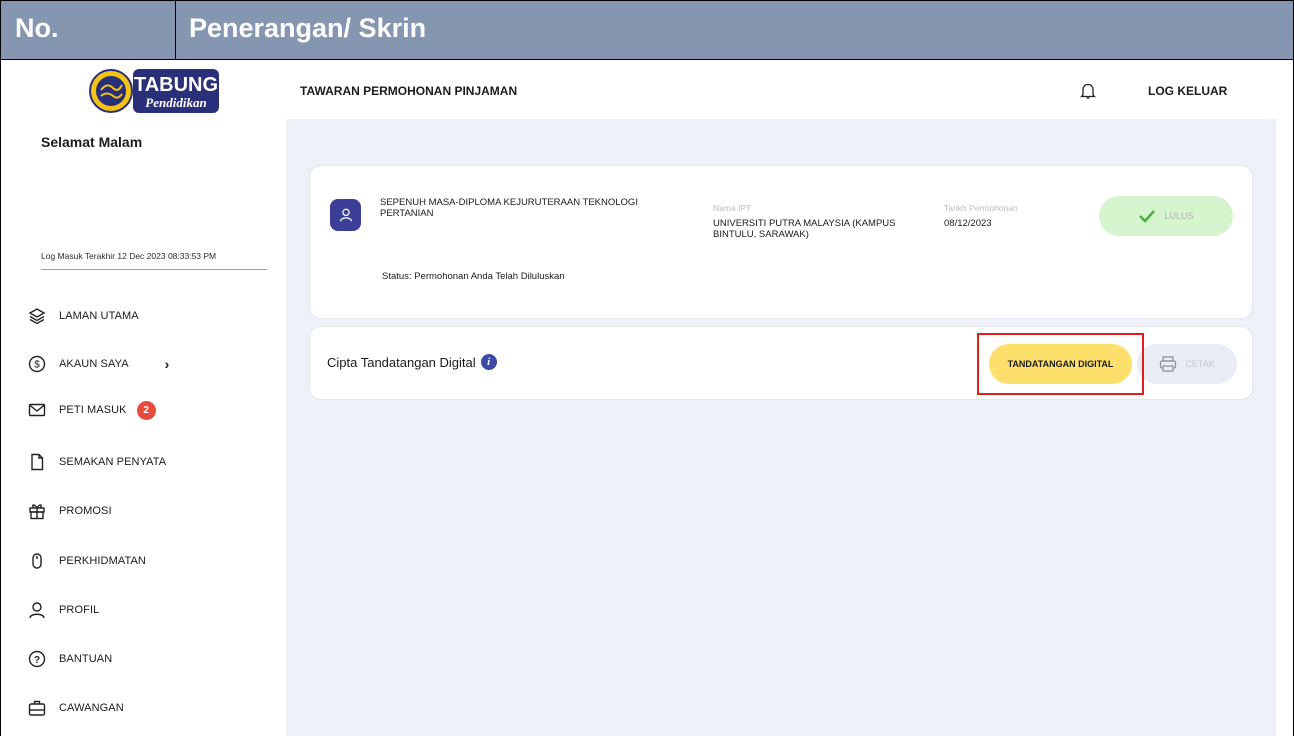 This screenshot has height=736, width=1294. Describe the element at coordinates (37, 410) in the screenshot. I see `mail-icon` at that location.